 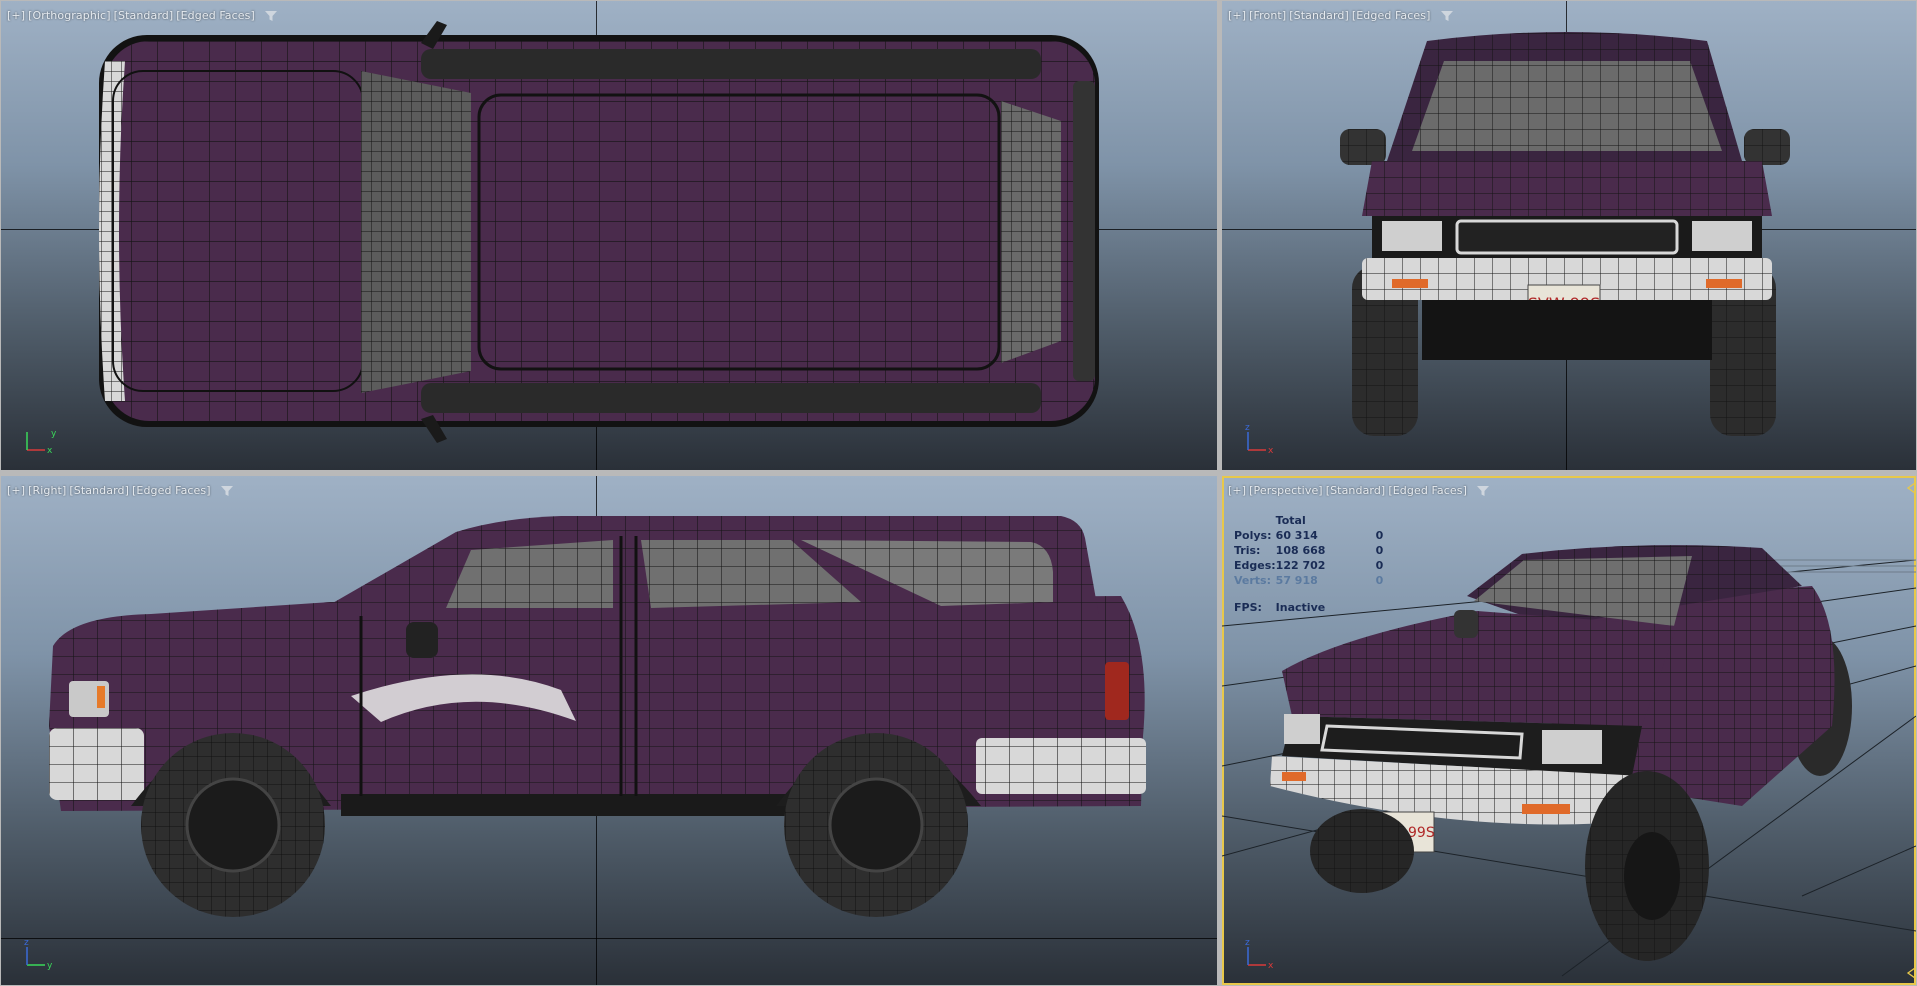 I want to click on stats-row-polys: Polys: 60 314 0, so click(x=1309, y=535).